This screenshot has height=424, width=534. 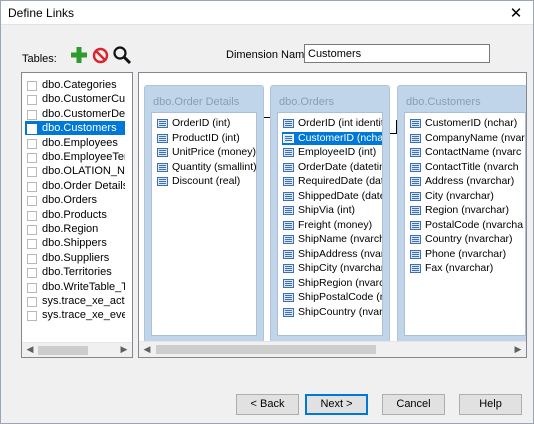 What do you see at coordinates (396, 127) in the screenshot?
I see `link-line-connector` at bounding box center [396, 127].